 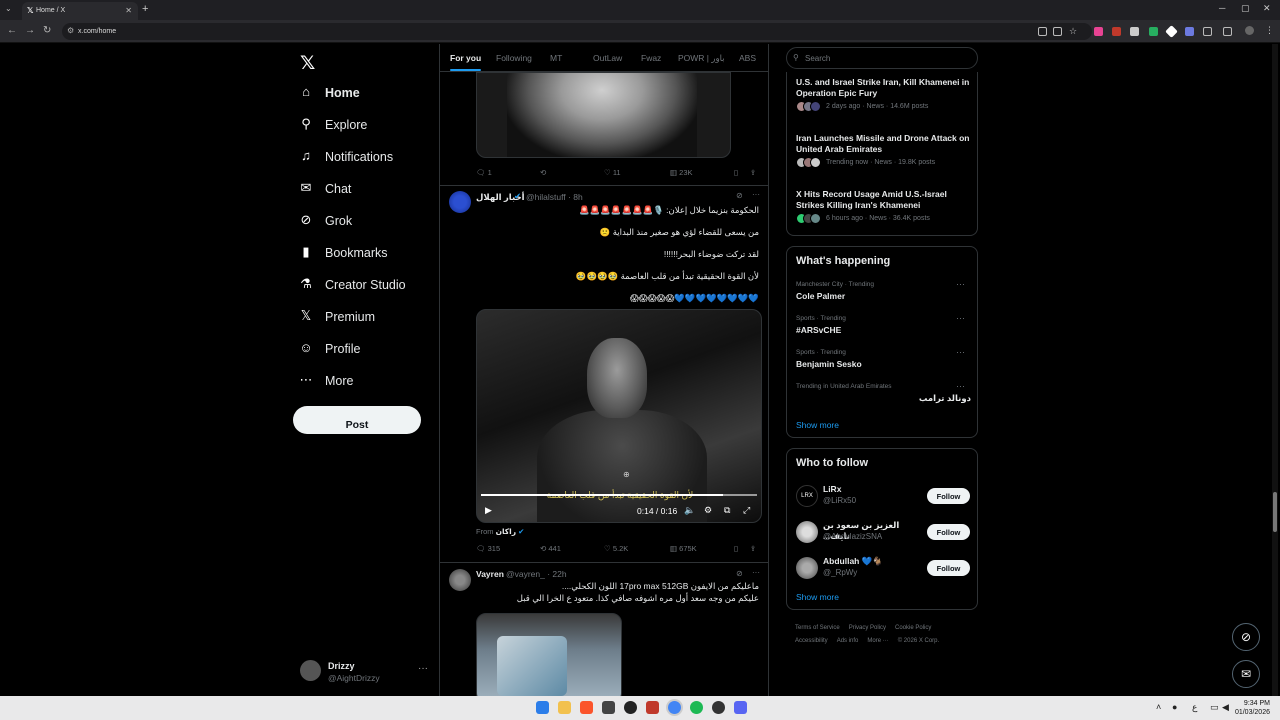 What do you see at coordinates (681, 172) in the screenshot?
I see `views-icon: ▥ 23K` at bounding box center [681, 172].